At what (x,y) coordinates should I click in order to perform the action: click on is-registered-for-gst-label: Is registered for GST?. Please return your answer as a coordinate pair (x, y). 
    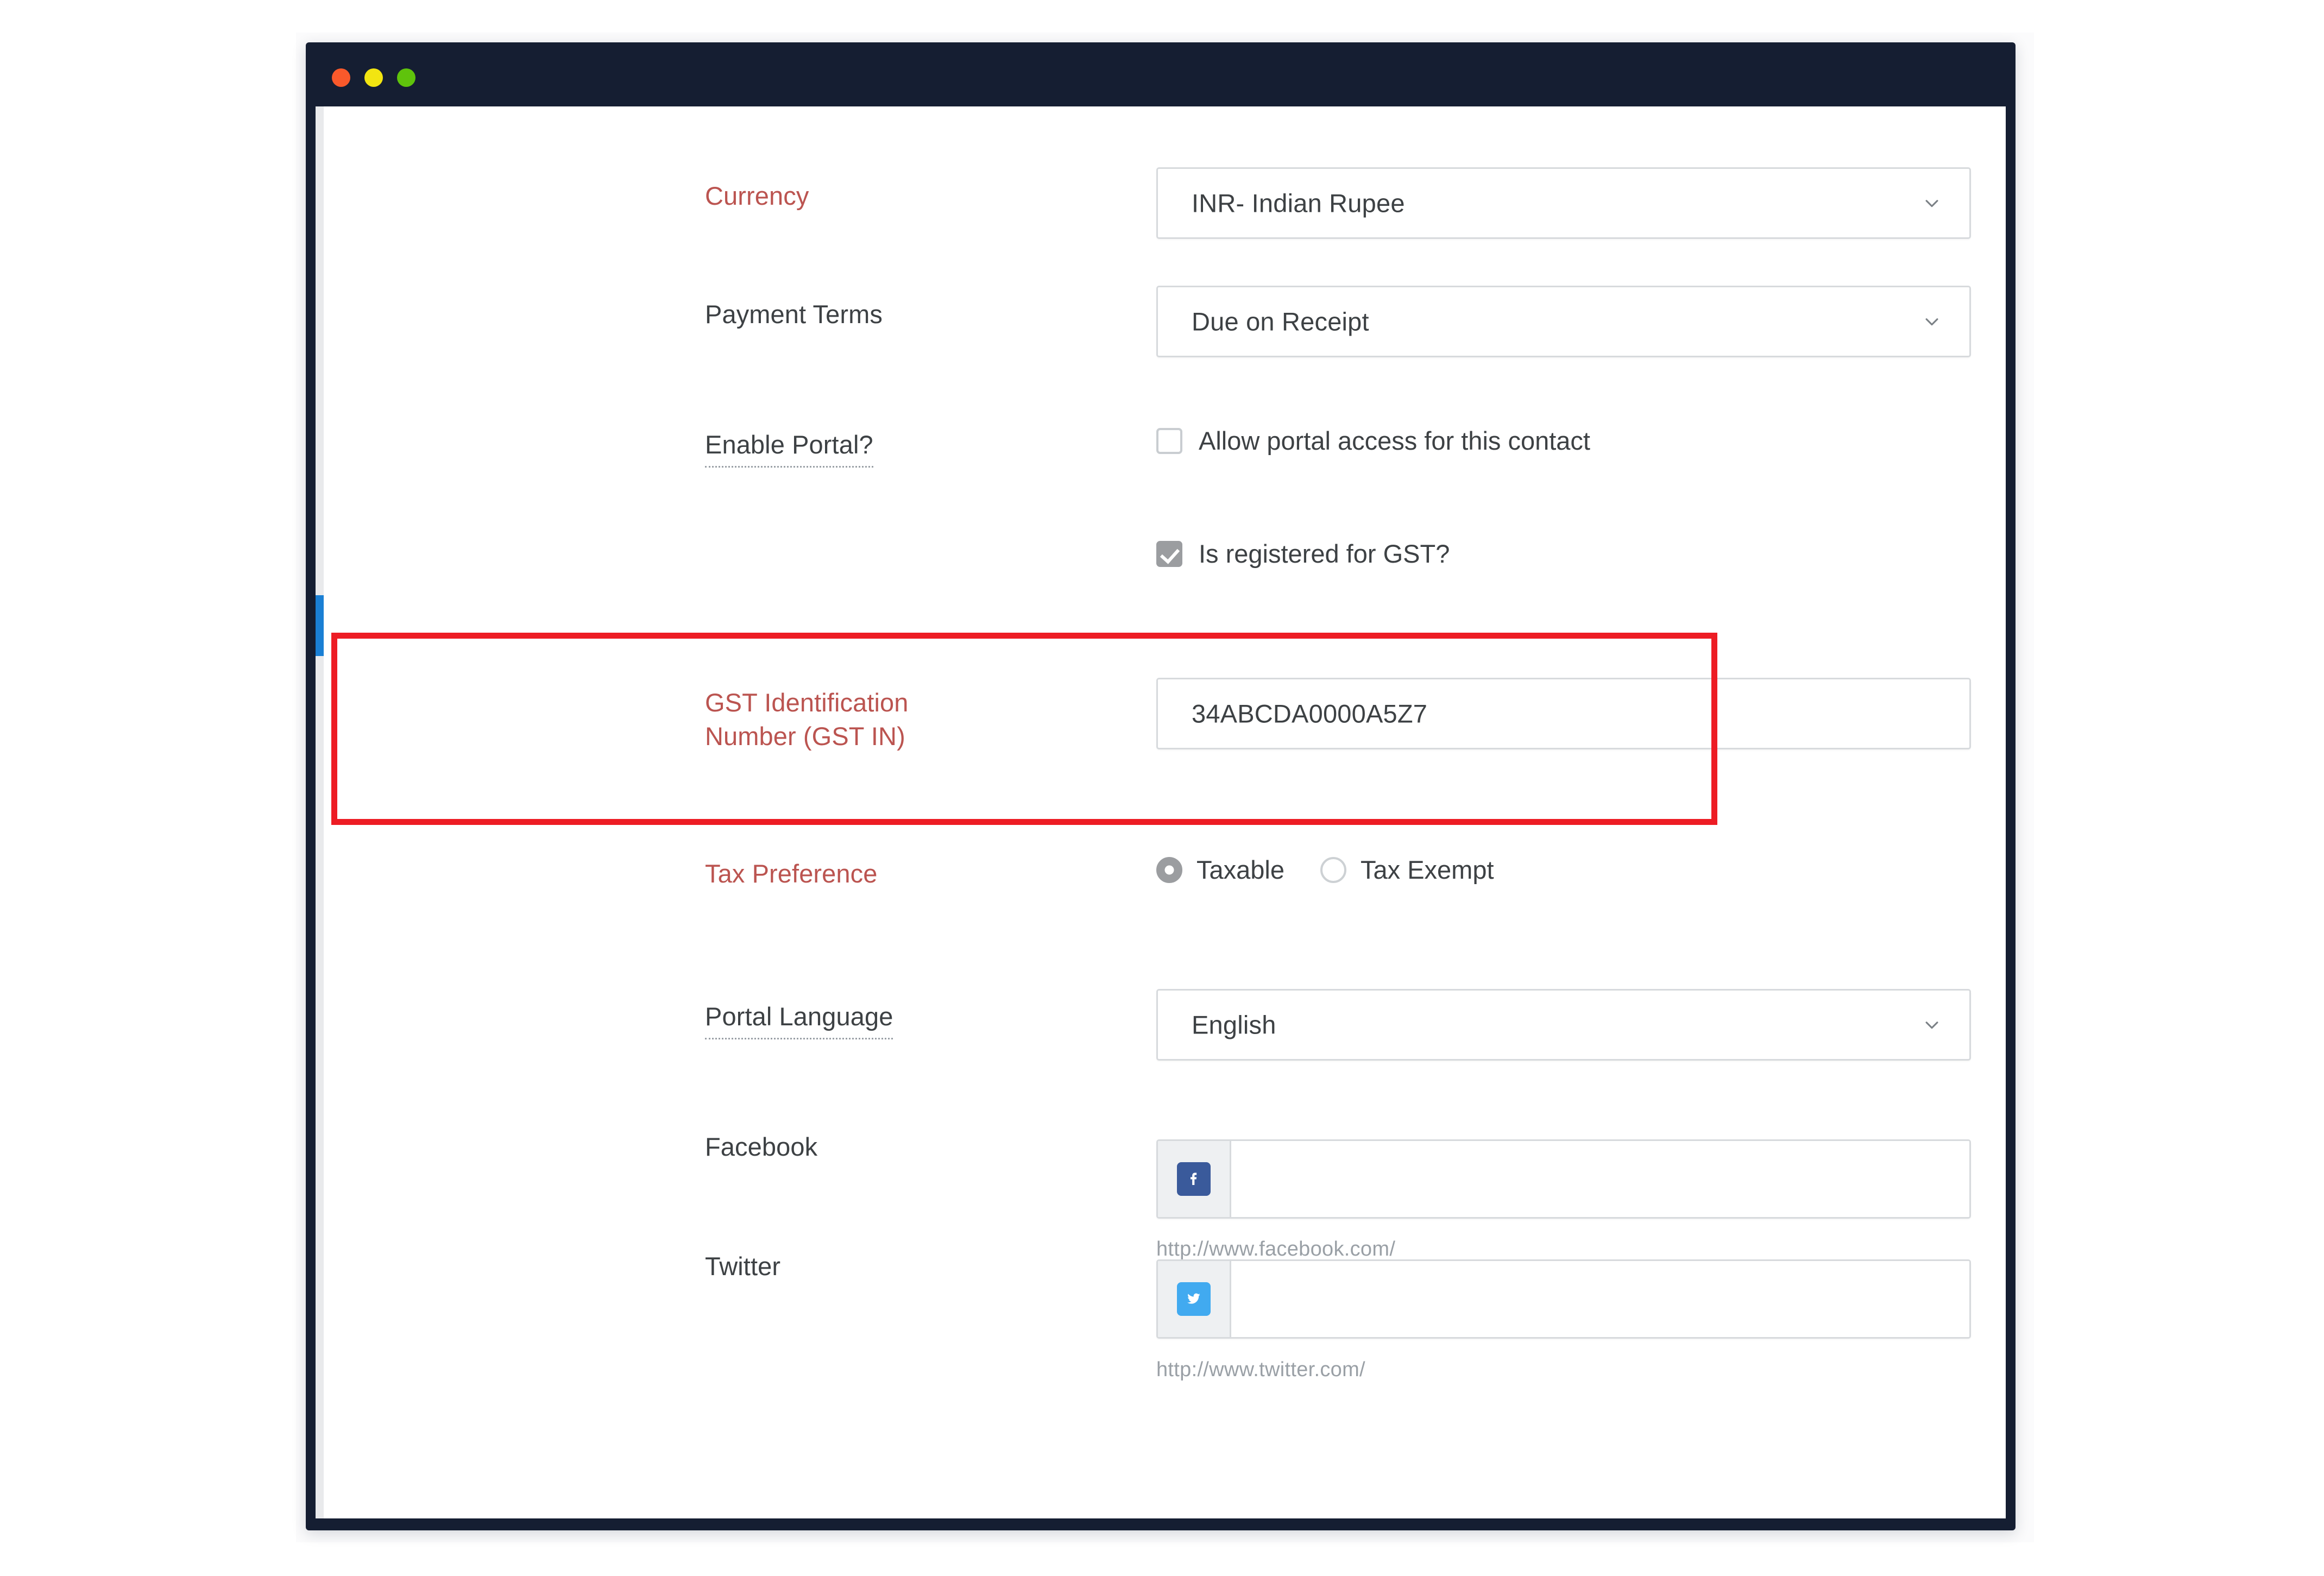
    Looking at the image, I should click on (1325, 553).